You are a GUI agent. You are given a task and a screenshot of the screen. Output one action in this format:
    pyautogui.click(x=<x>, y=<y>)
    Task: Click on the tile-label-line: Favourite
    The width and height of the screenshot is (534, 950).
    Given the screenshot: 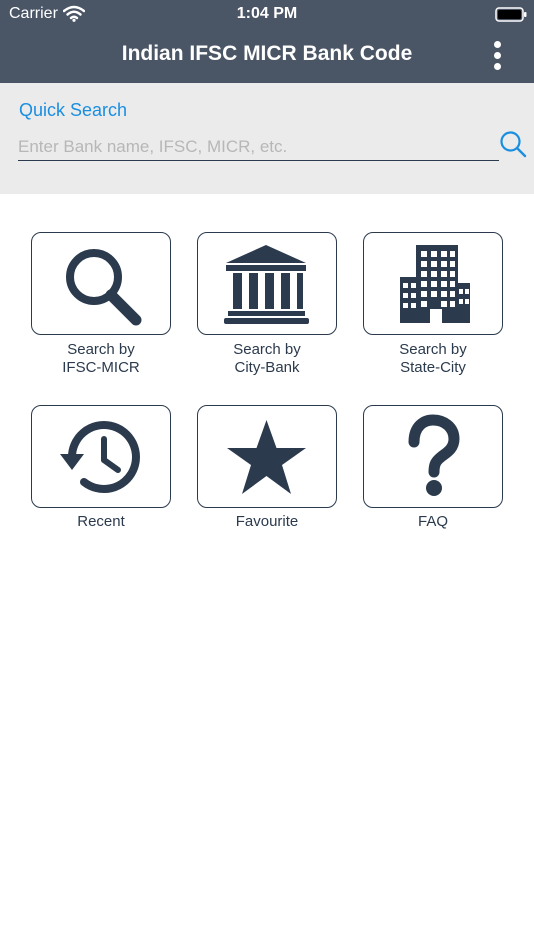 What is the action you would take?
    pyautogui.click(x=267, y=521)
    